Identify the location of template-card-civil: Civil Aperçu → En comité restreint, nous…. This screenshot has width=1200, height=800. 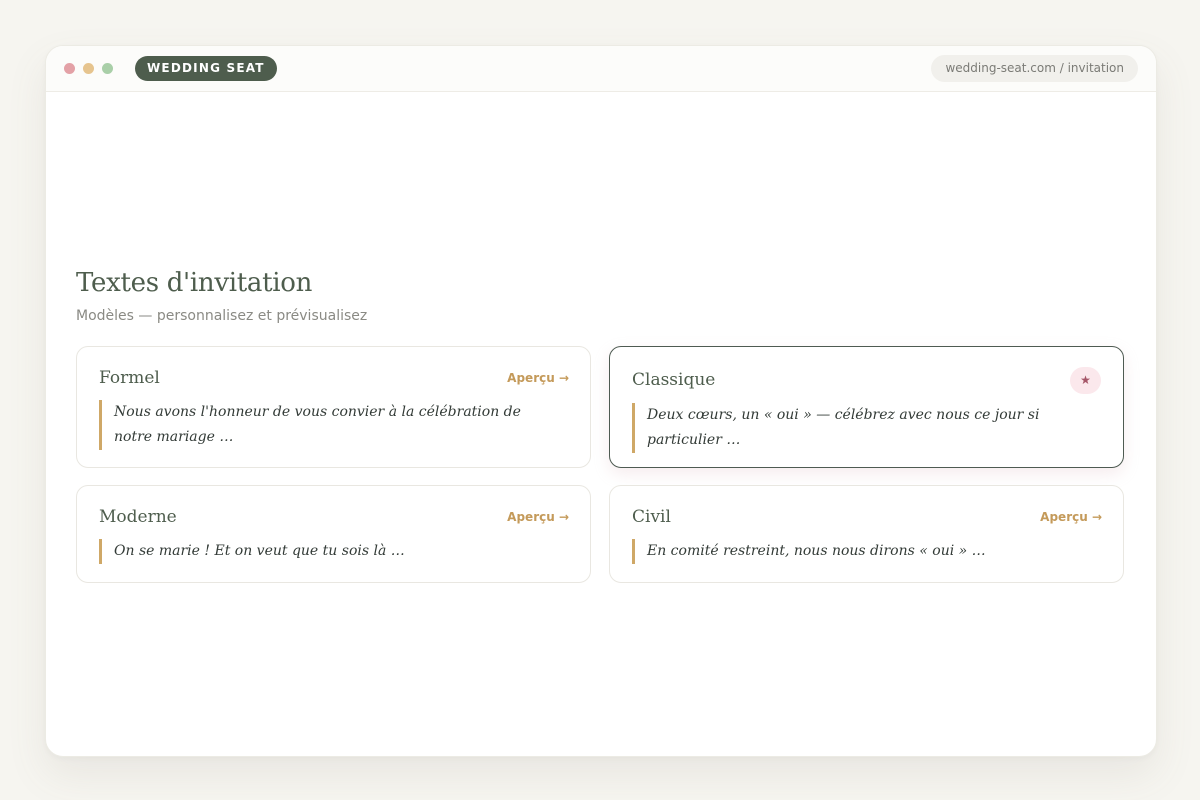
(866, 534).